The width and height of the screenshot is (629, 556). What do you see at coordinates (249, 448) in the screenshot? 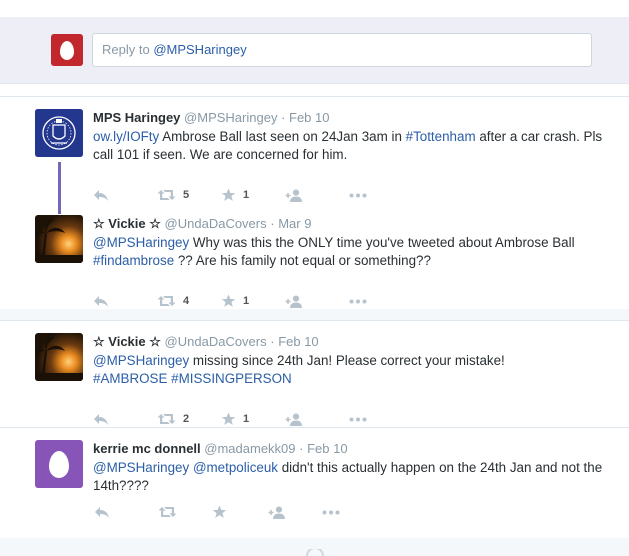
I see `handle: @madamekk09` at bounding box center [249, 448].